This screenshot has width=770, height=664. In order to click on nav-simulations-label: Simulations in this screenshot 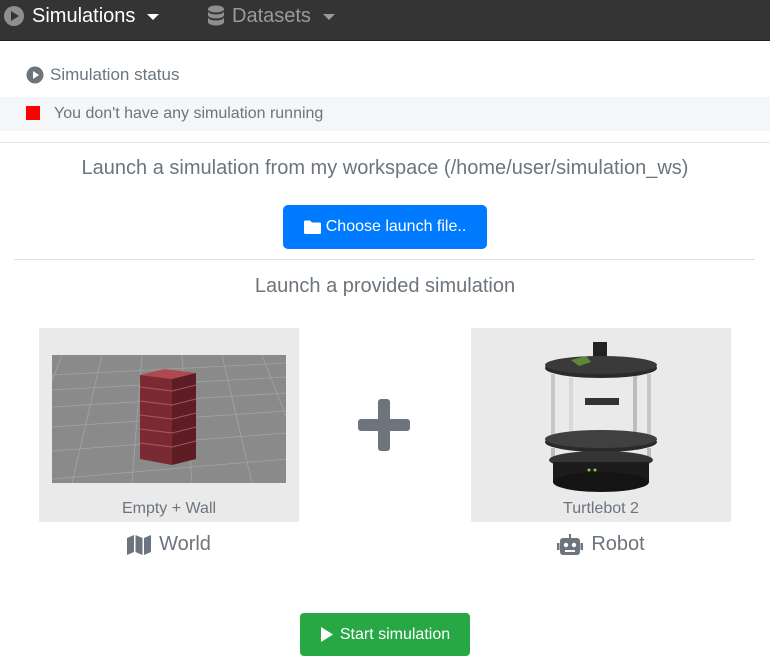, I will do `click(84, 15)`.